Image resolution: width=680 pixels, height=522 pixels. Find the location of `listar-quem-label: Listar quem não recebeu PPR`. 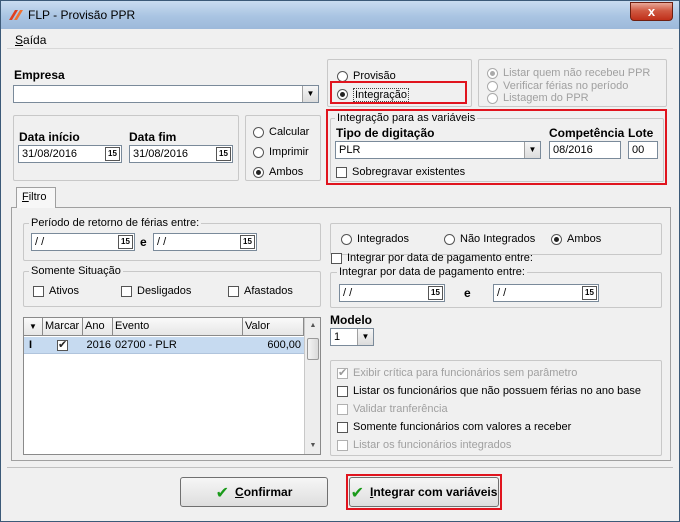

listar-quem-label: Listar quem não recebeu PPR is located at coordinates (577, 73).